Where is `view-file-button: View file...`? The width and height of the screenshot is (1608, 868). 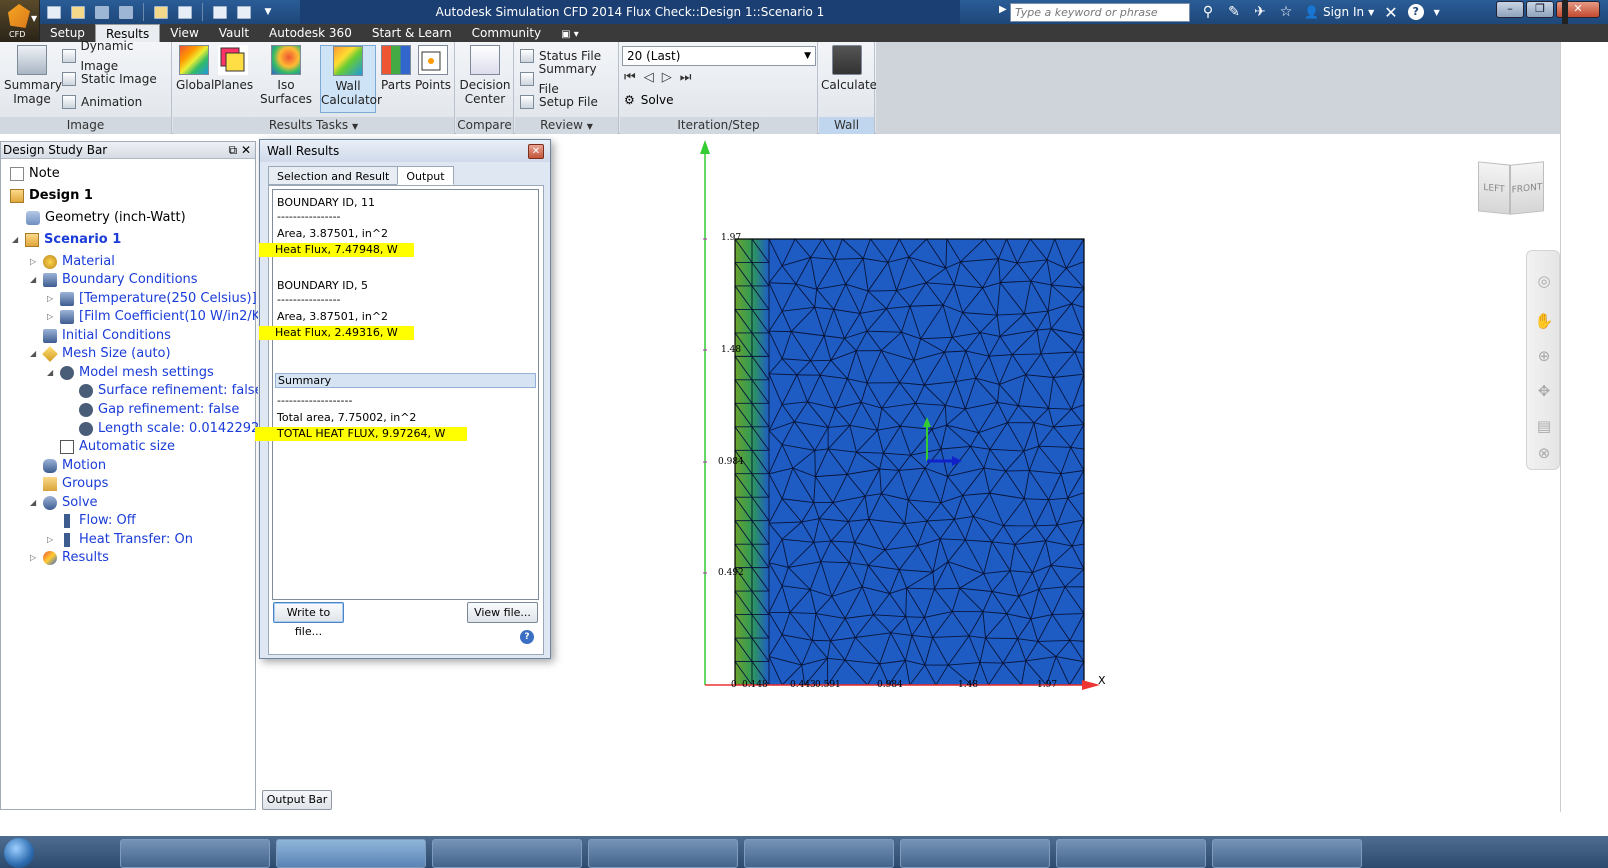 view-file-button: View file... is located at coordinates (502, 612).